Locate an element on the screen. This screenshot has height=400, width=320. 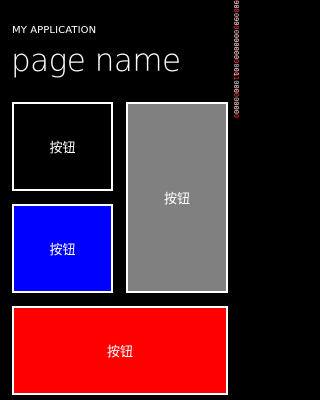
black-button: 按钮 is located at coordinates (62, 146).